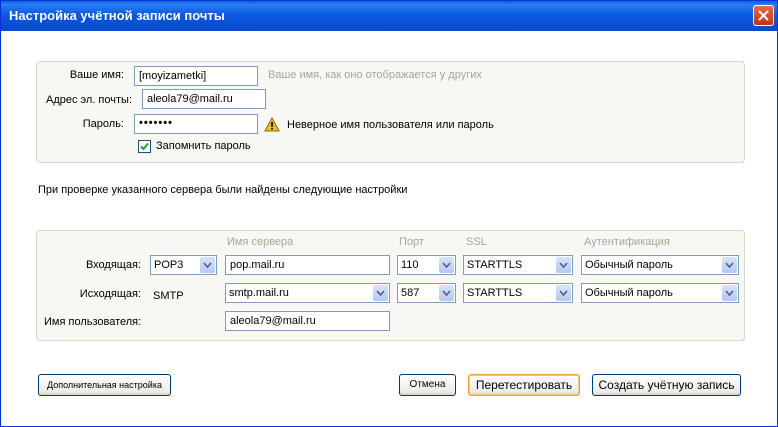 This screenshot has height=427, width=778. What do you see at coordinates (169, 265) in the screenshot?
I see `incoming-protocol-value: POP3` at bounding box center [169, 265].